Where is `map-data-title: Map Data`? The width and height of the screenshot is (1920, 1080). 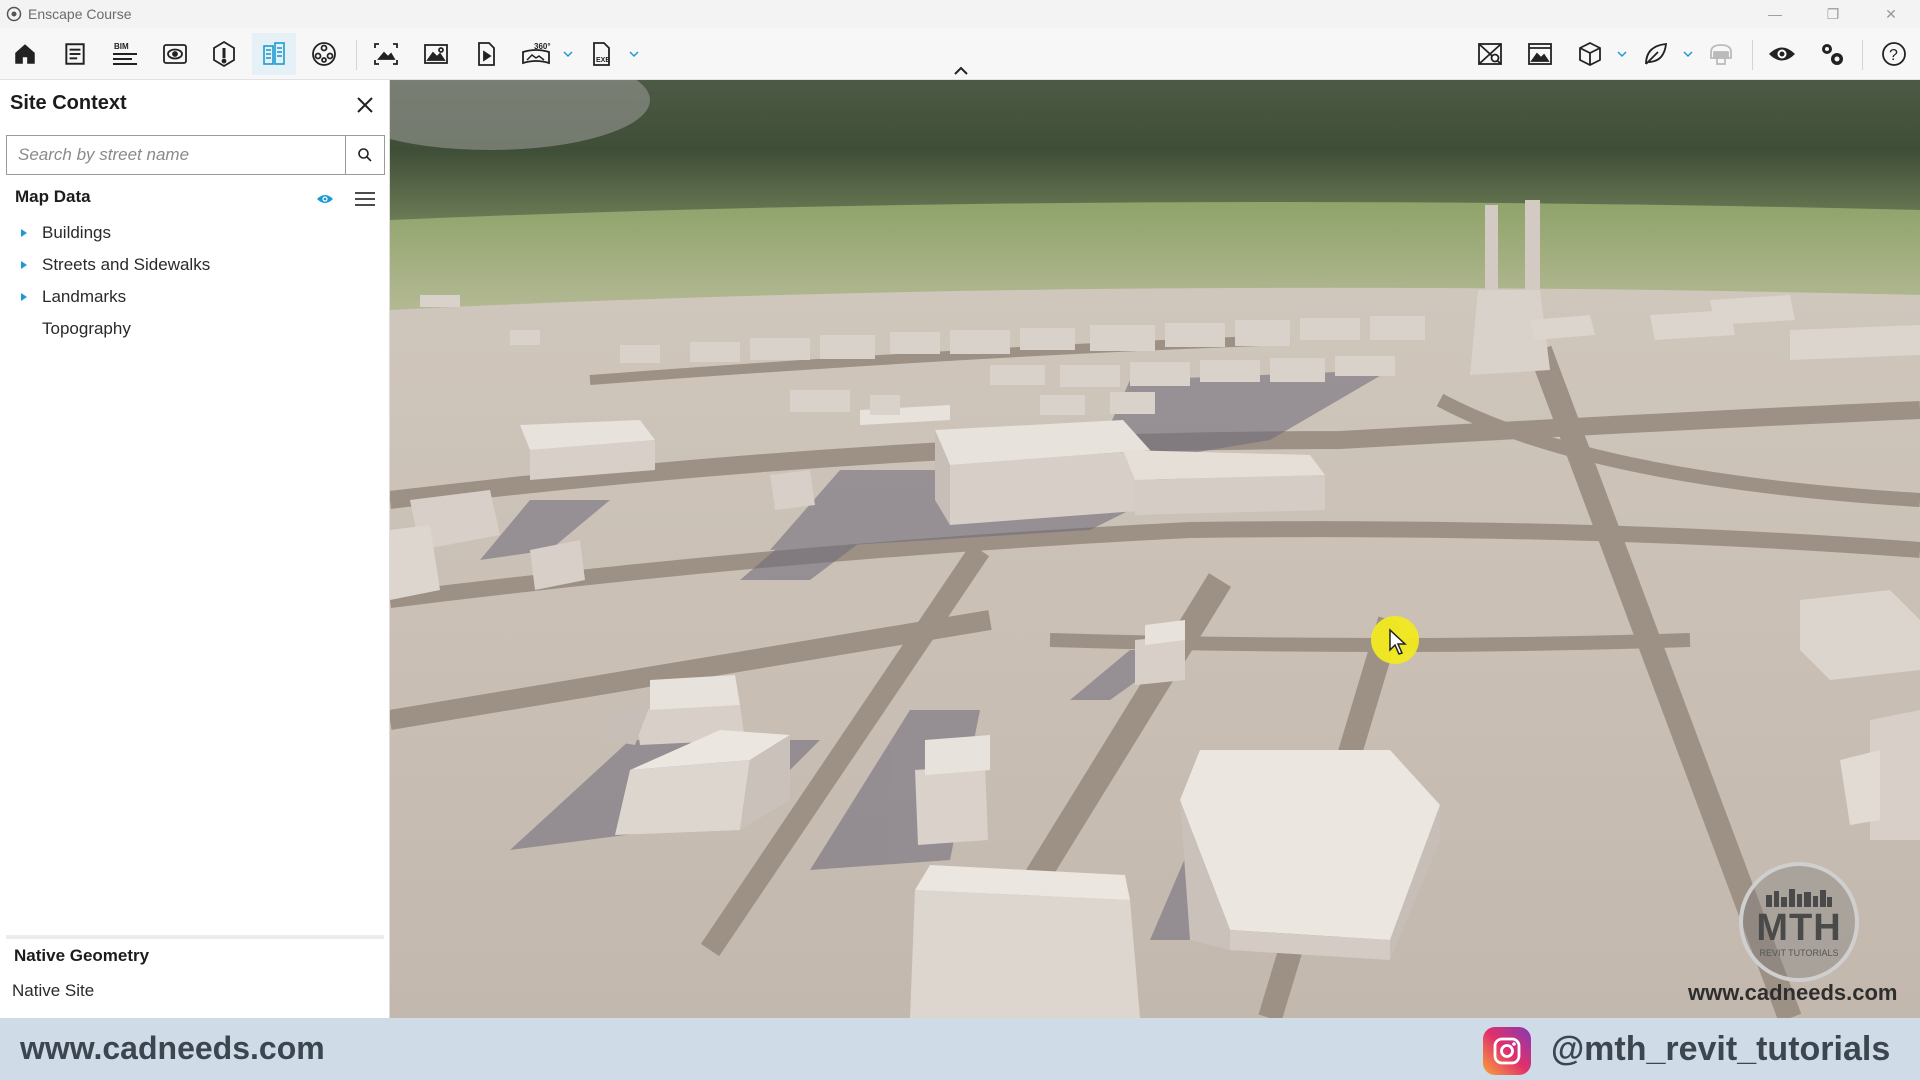 map-data-title: Map Data is located at coordinates (53, 196).